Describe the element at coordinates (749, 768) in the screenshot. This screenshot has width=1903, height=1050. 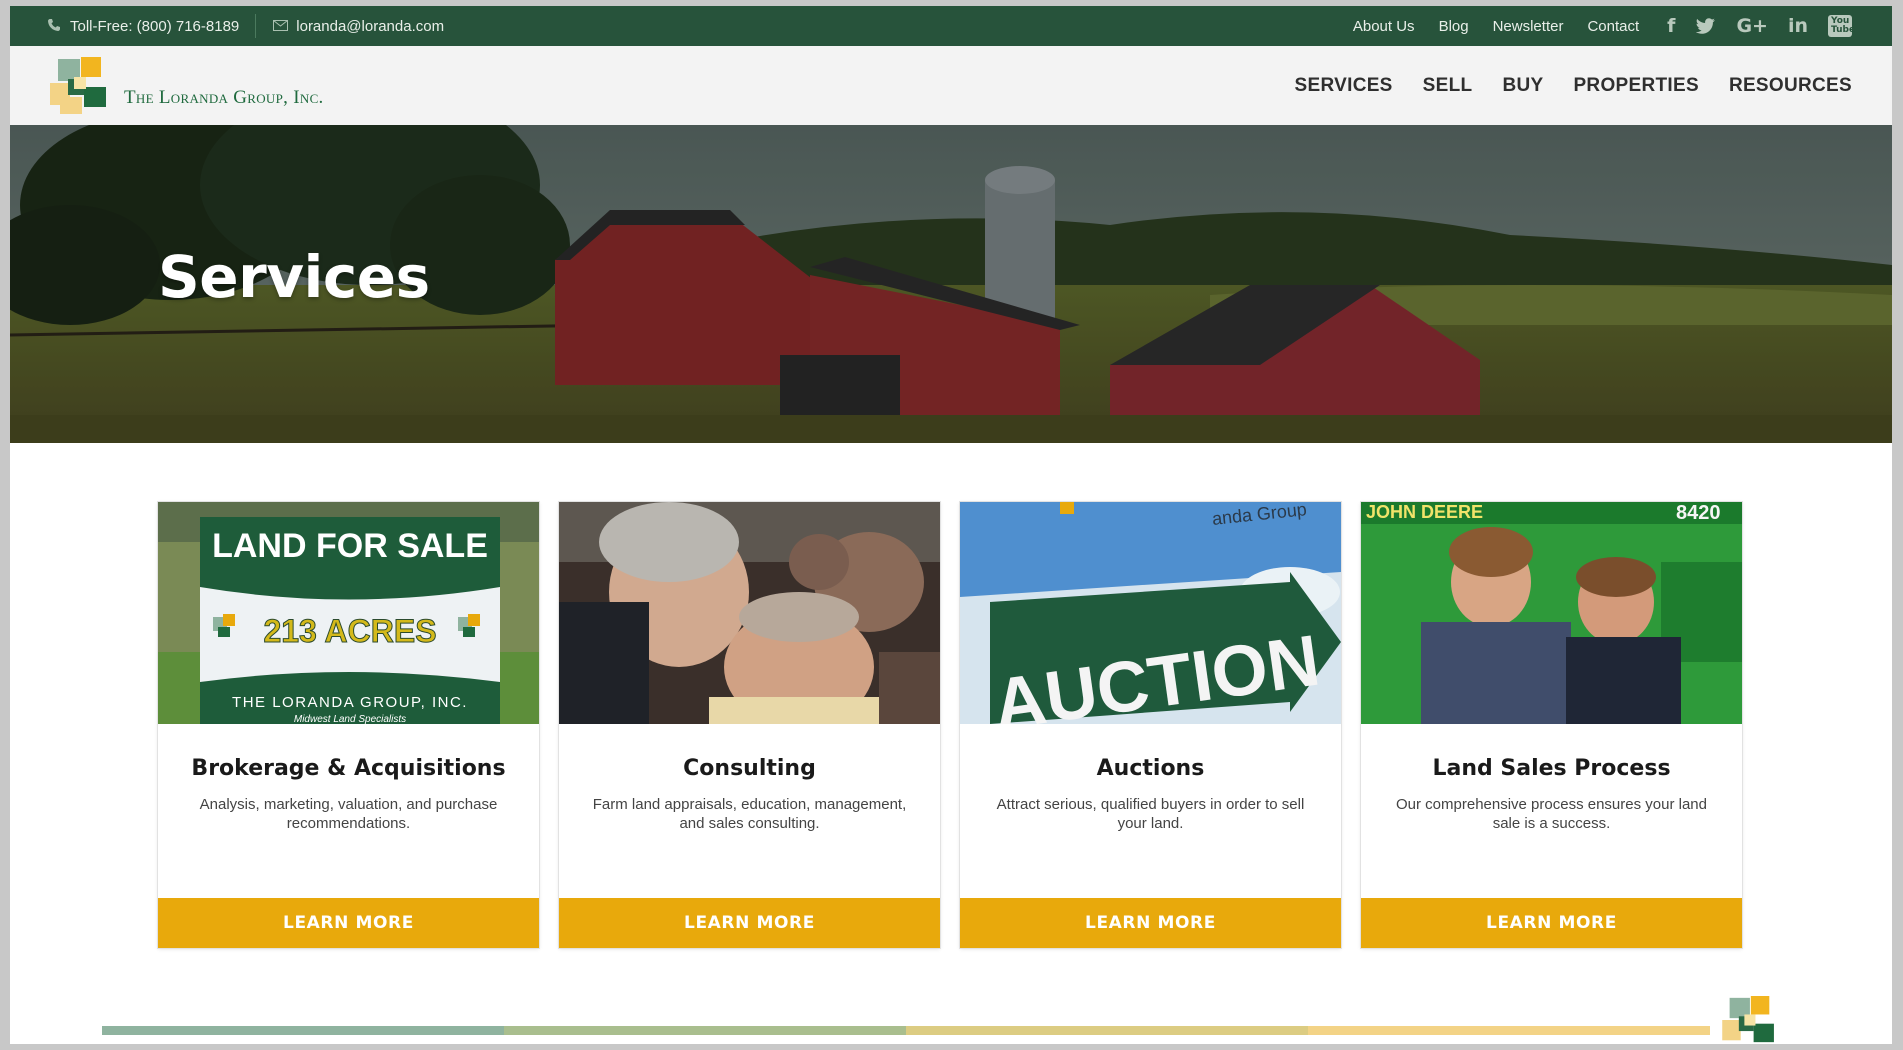
I see `card-title: Consulting` at that location.